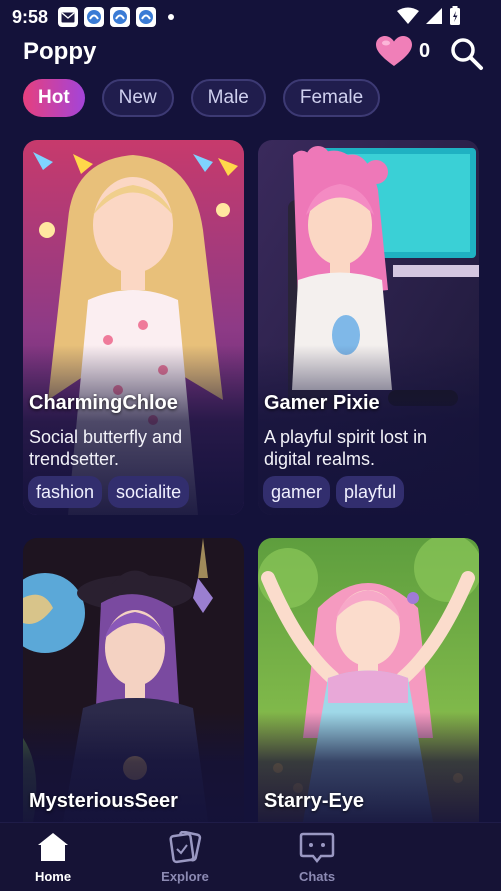 The width and height of the screenshot is (501, 891). I want to click on nav-explore-label: Explore, so click(185, 876).